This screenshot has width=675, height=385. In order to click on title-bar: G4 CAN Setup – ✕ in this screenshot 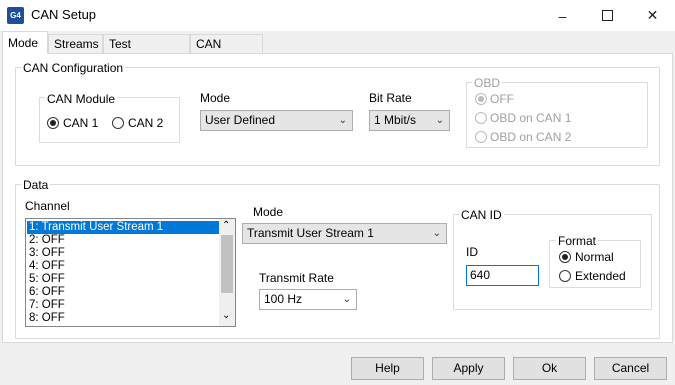, I will do `click(337, 15)`.